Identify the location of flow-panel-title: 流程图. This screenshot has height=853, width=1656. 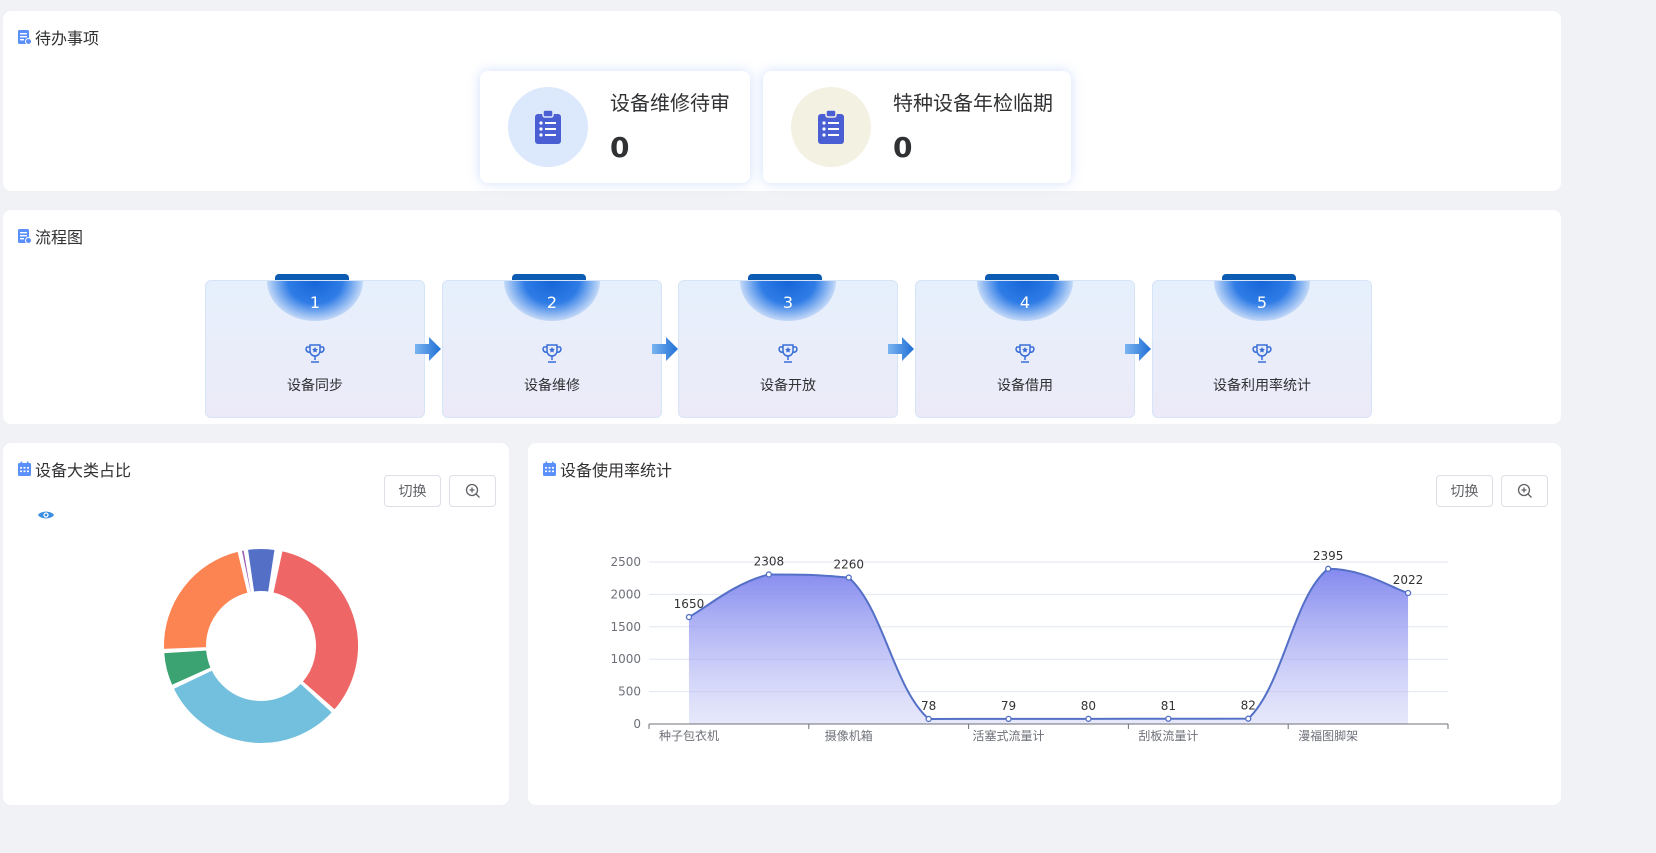
(50, 236).